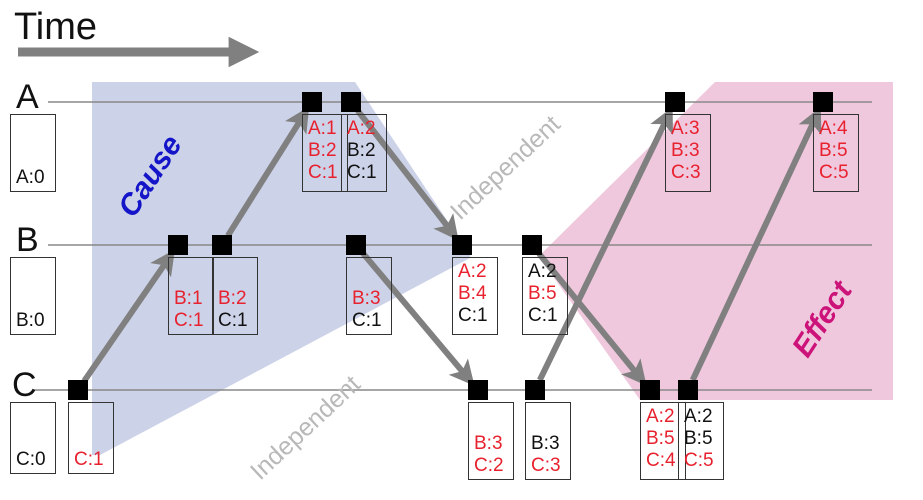 The image size is (923, 500). I want to click on vector-clock-entry: A:0, so click(30, 177).